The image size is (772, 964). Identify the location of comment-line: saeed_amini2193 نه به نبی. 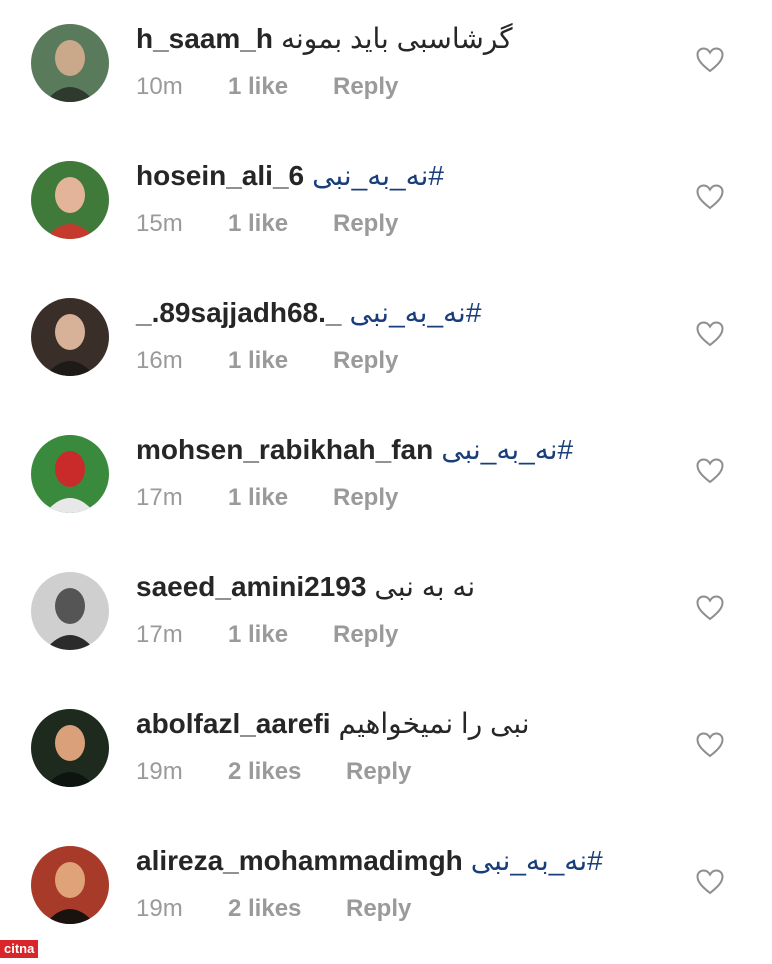
(305, 587).